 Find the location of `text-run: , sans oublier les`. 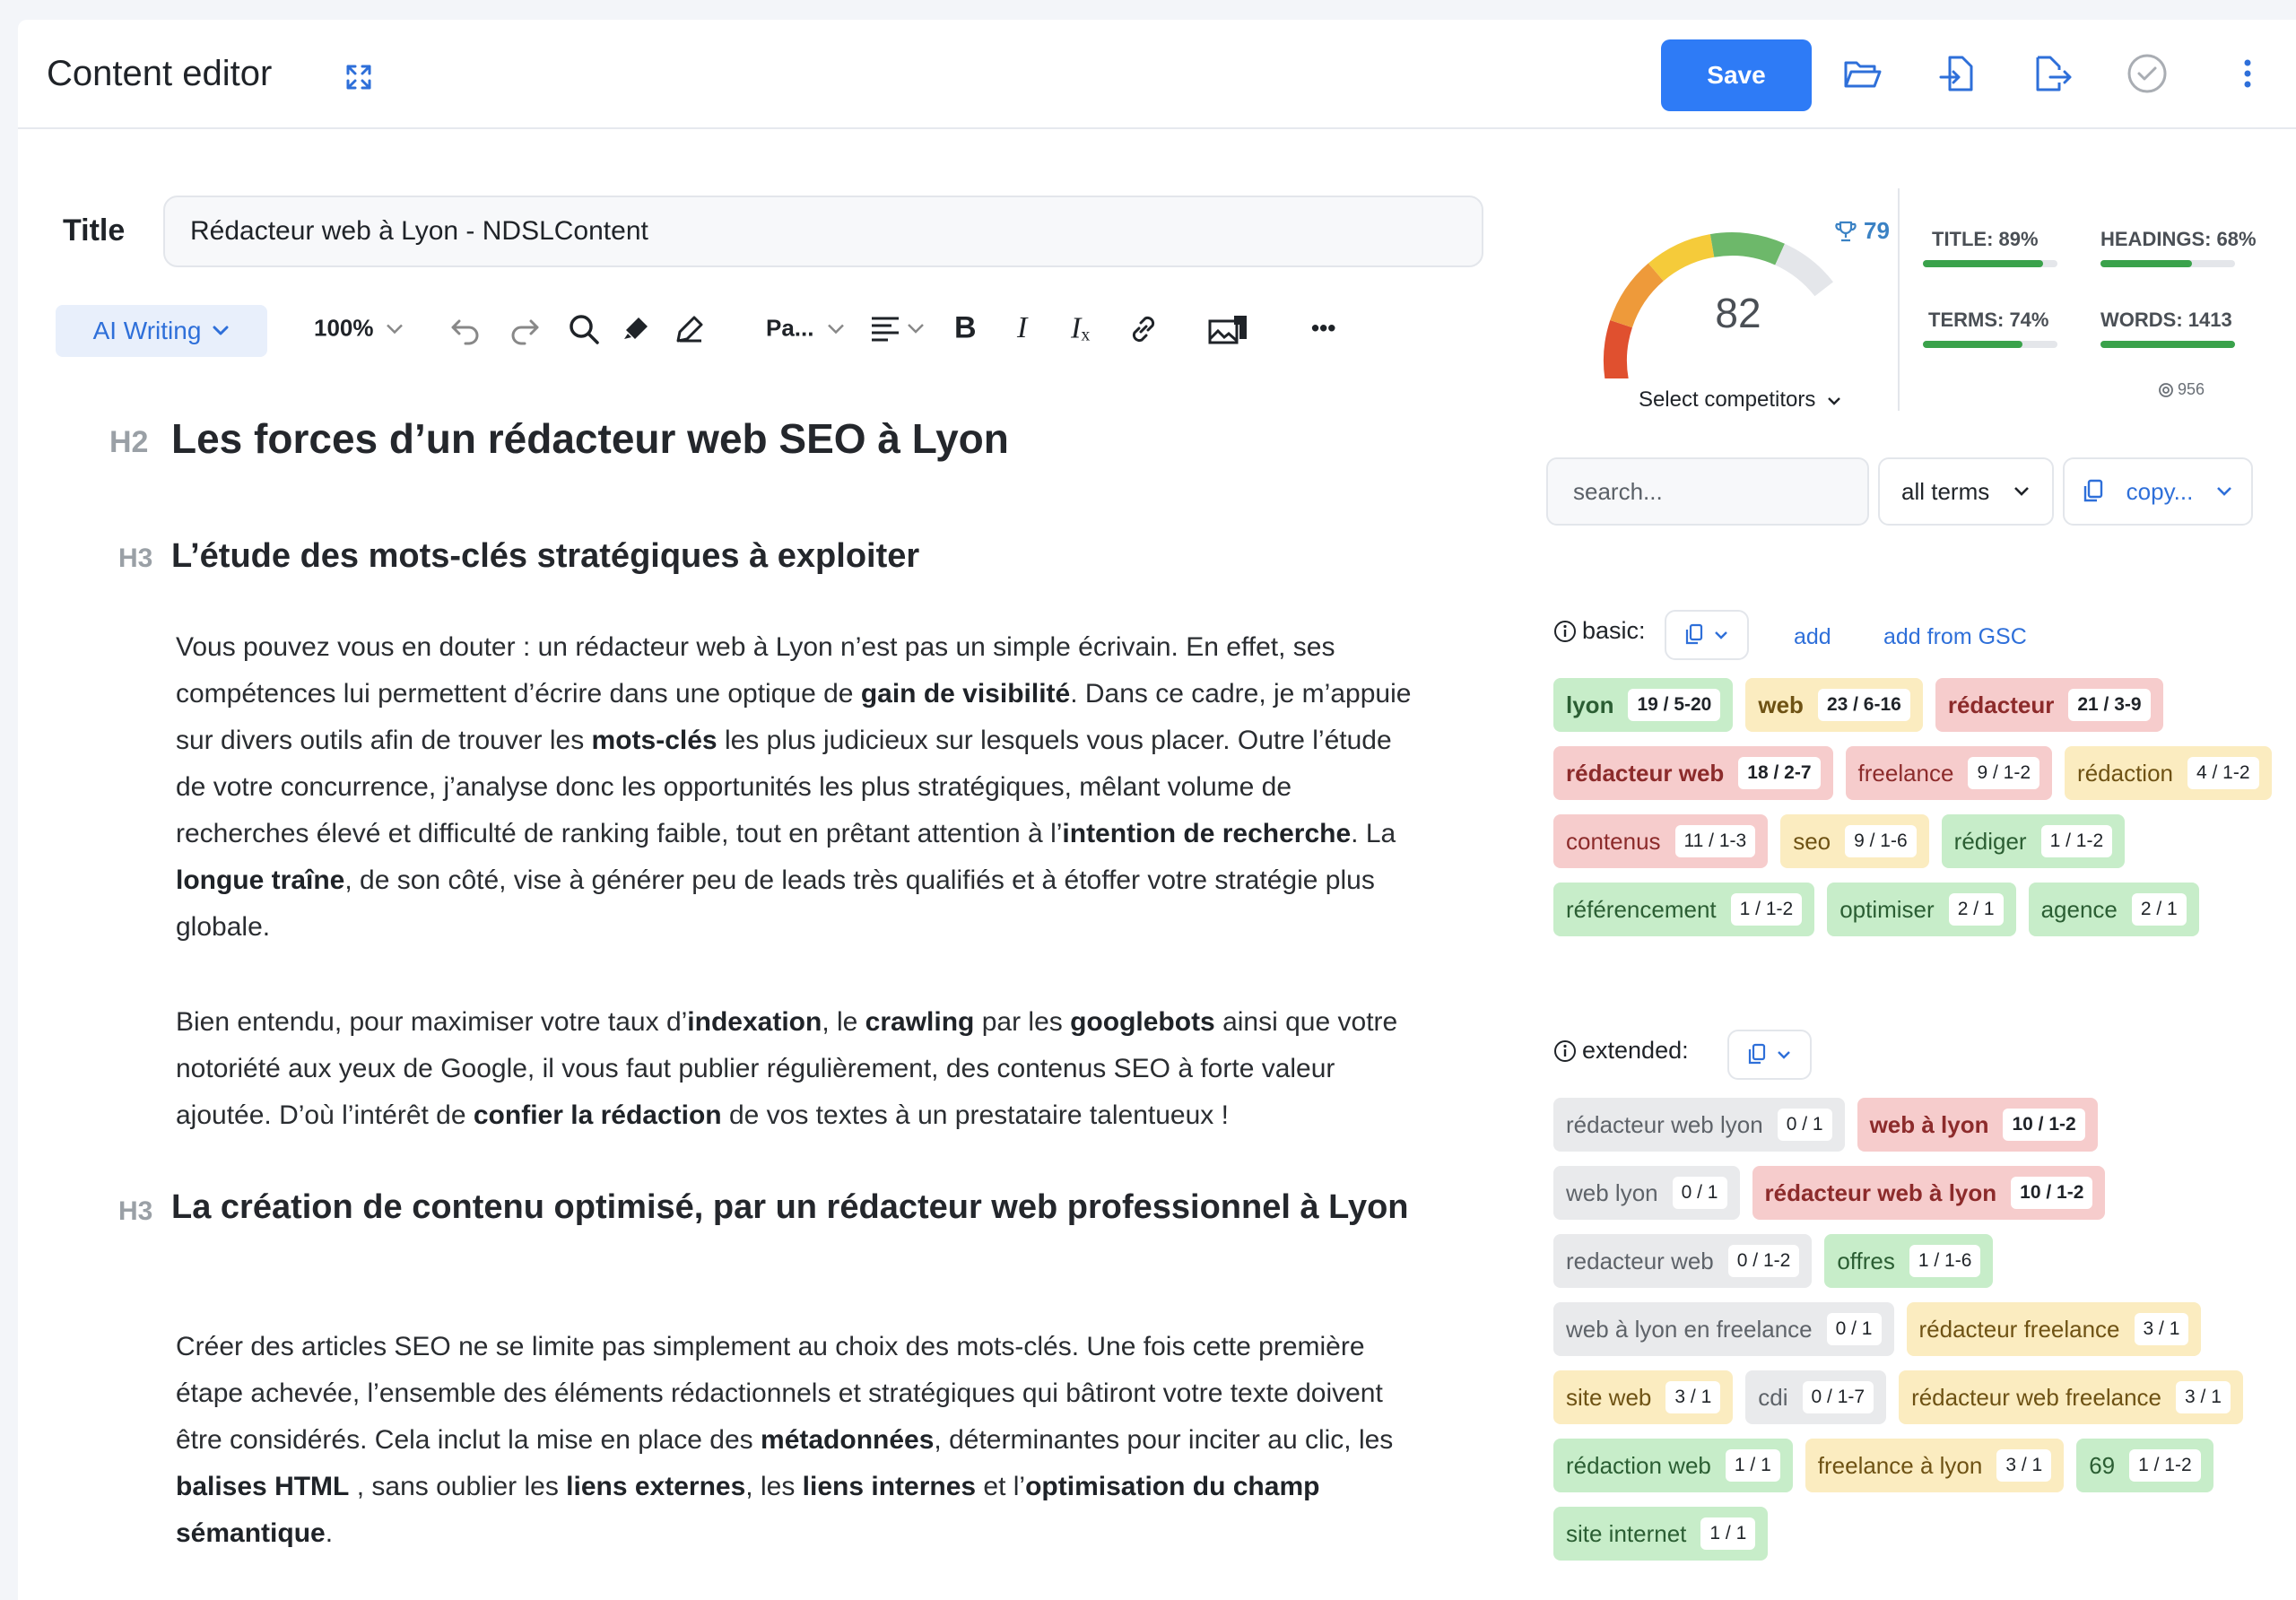

text-run: , sans oublier les is located at coordinates (458, 1486).